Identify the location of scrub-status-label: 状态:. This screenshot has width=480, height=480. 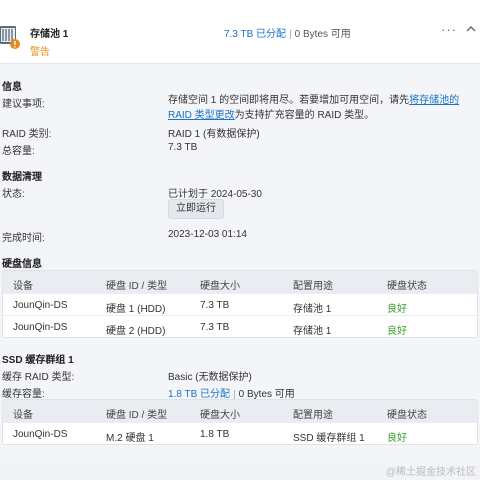
(13, 194).